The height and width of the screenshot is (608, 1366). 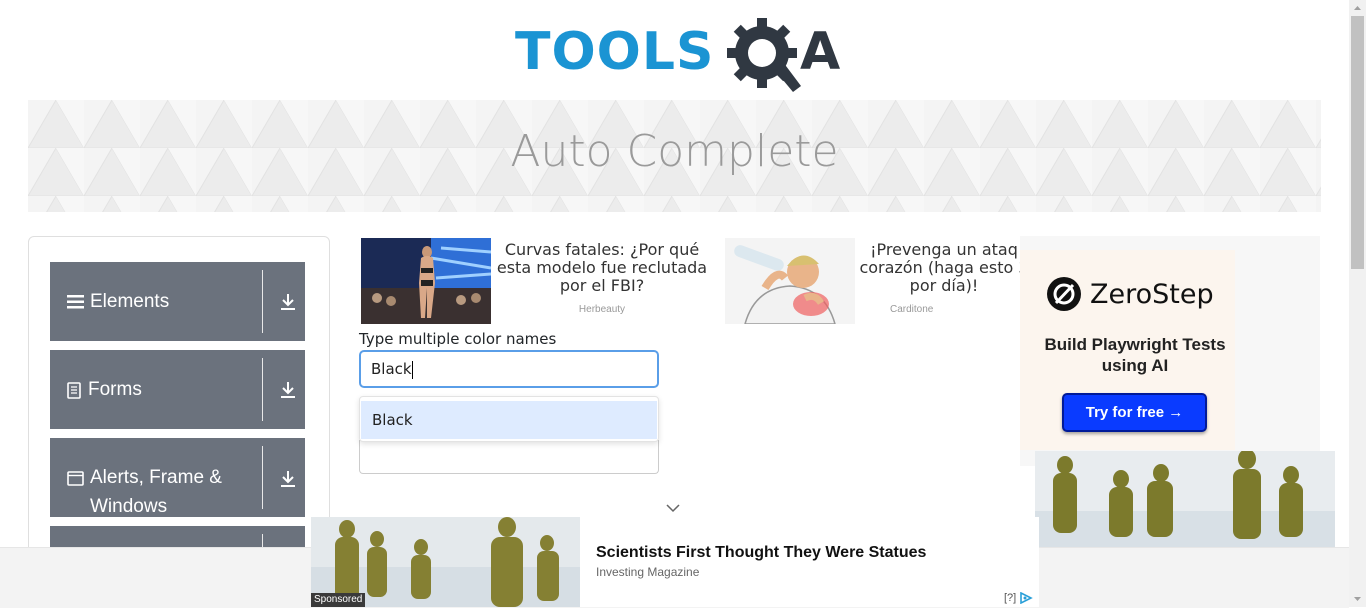 What do you see at coordinates (177, 301) in the screenshot?
I see `sidebar-group-elements: Elements` at bounding box center [177, 301].